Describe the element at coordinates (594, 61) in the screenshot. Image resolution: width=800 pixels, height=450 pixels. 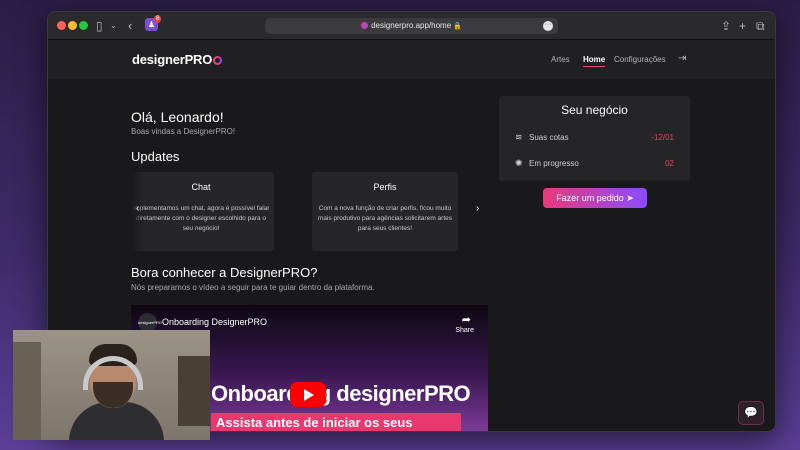
I see `nav-link-home: Home` at that location.